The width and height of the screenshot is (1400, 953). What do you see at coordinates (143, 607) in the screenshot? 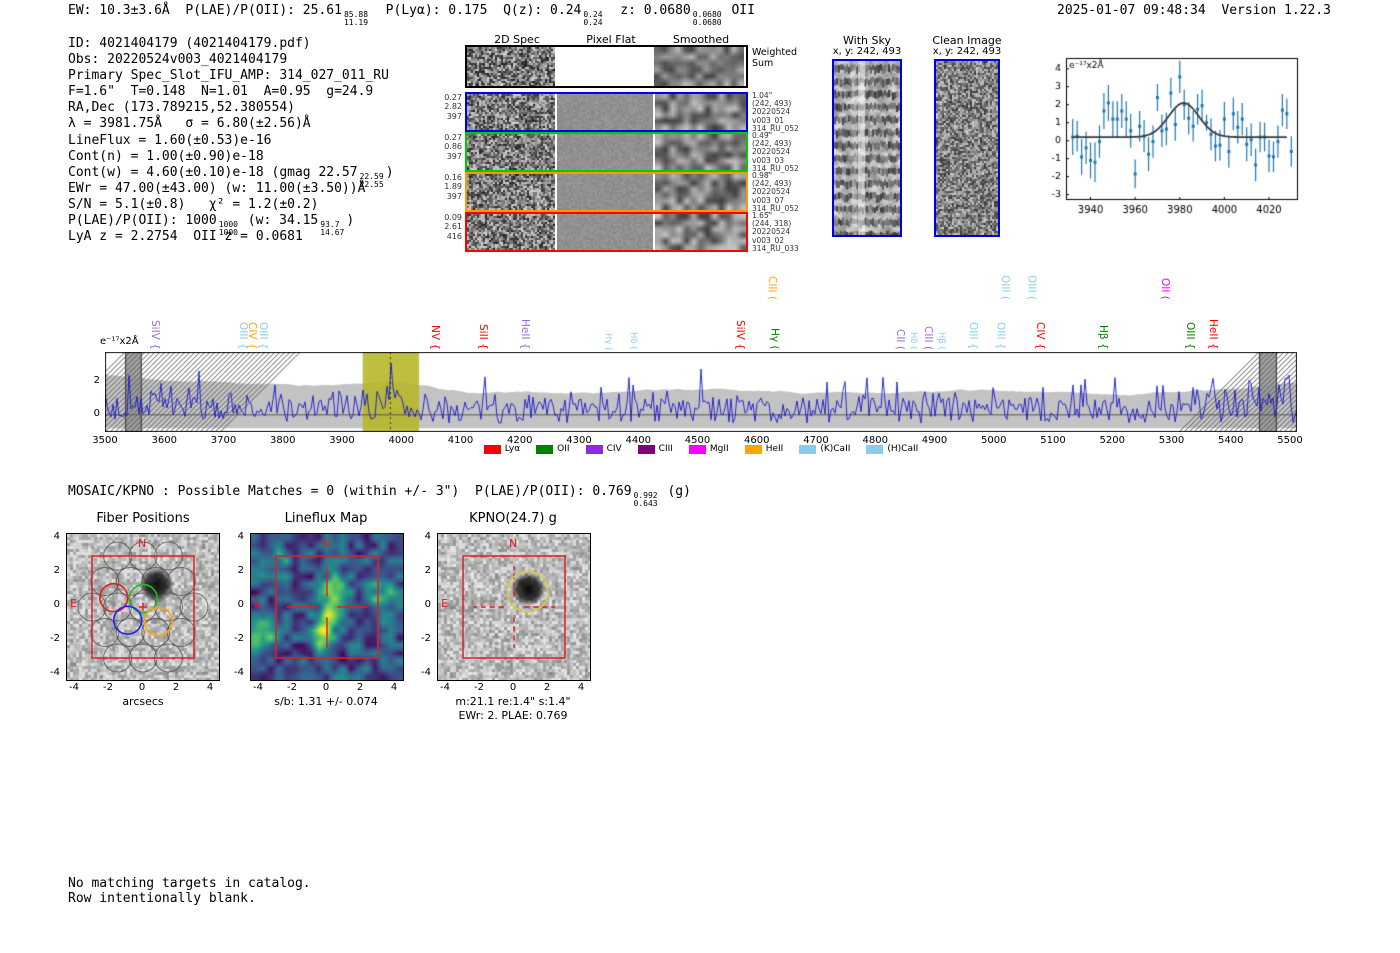
I see `fiber-positions-image` at bounding box center [143, 607].